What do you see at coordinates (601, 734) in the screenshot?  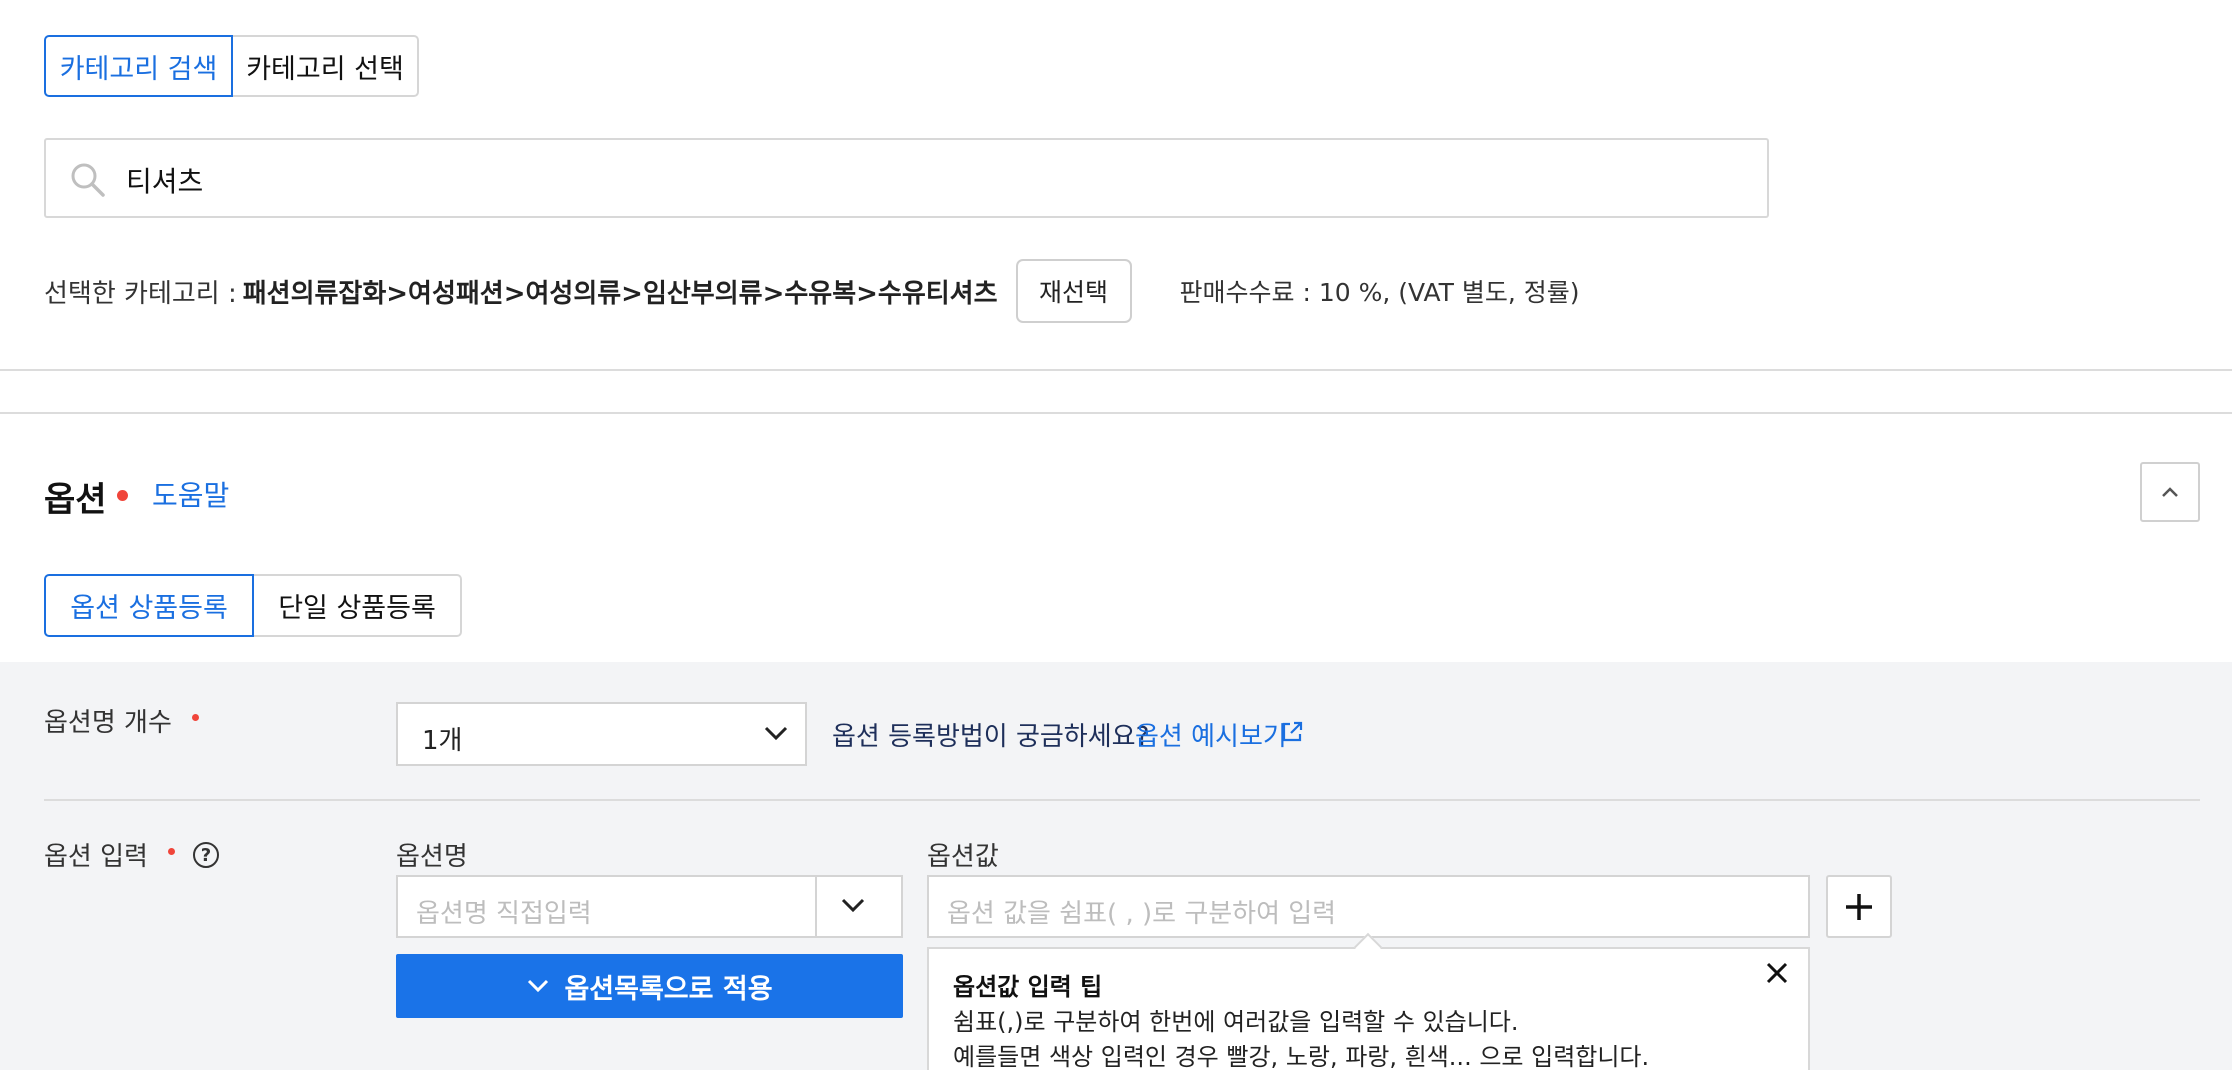 I see `option-count-select: 1개` at bounding box center [601, 734].